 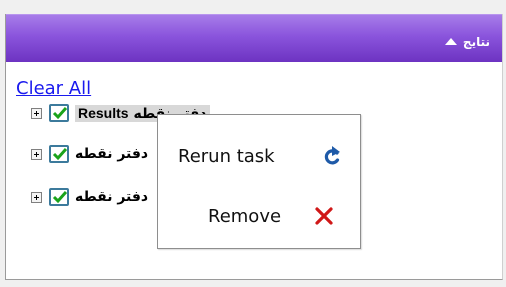 I want to click on menu-item-label: Rerun task, so click(x=226, y=156).